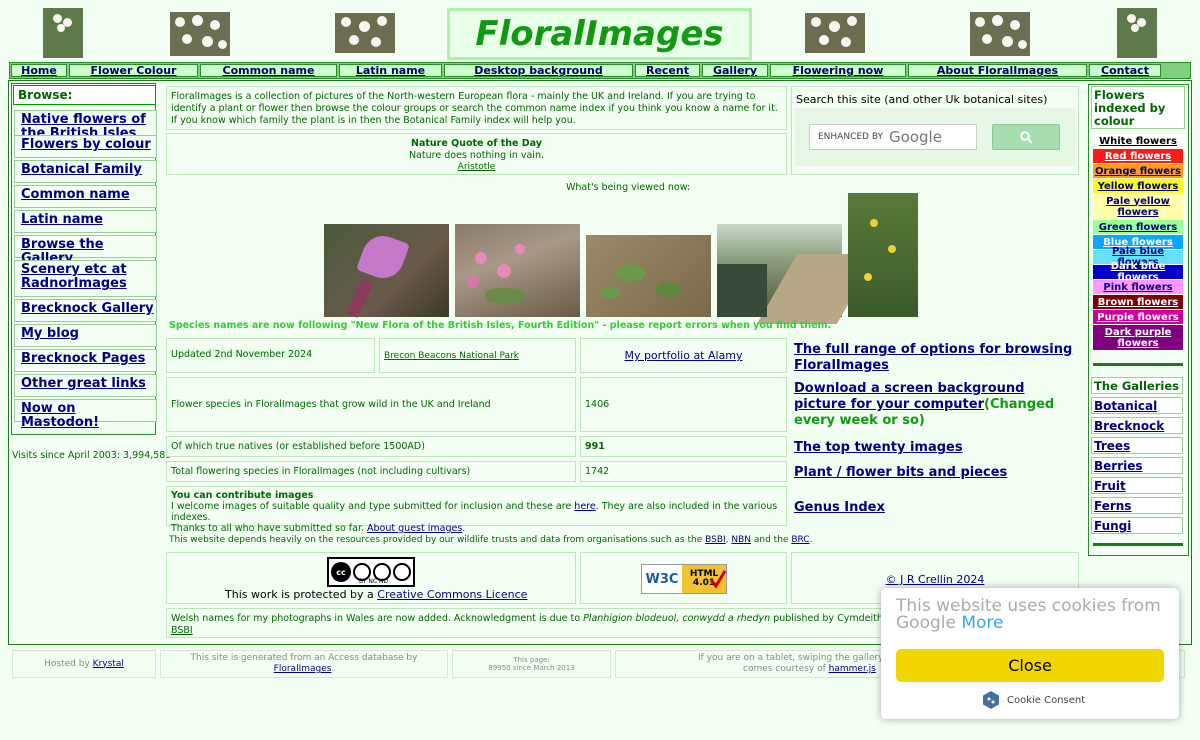  I want to click on sidebar-item-link: Brecknock Gallery, so click(85, 308).